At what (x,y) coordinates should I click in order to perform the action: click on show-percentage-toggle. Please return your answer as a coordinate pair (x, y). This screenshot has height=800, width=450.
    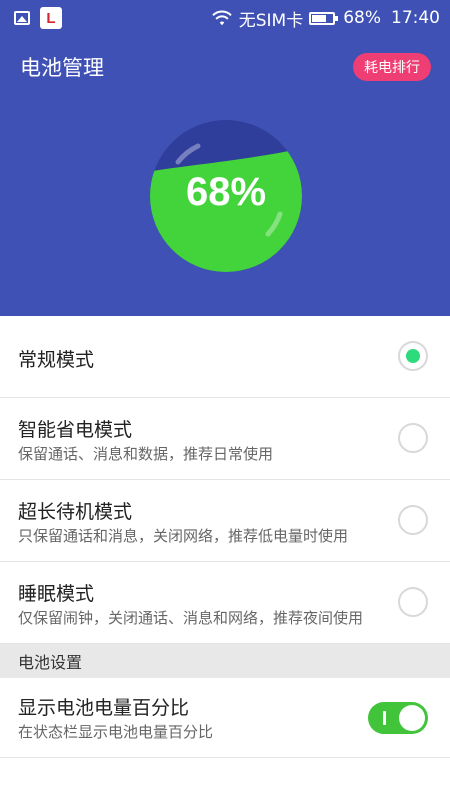
    Looking at the image, I should click on (398, 718).